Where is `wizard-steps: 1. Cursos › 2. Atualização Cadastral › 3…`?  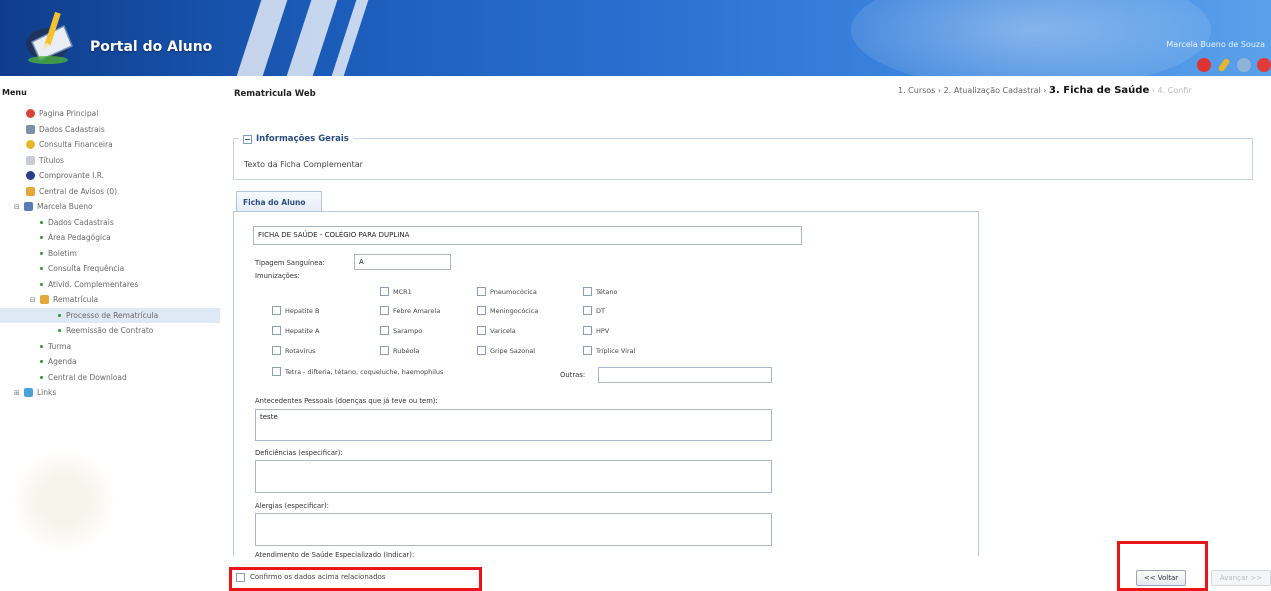 wizard-steps: 1. Cursos › 2. Atualização Cadastral › 3… is located at coordinates (1045, 90).